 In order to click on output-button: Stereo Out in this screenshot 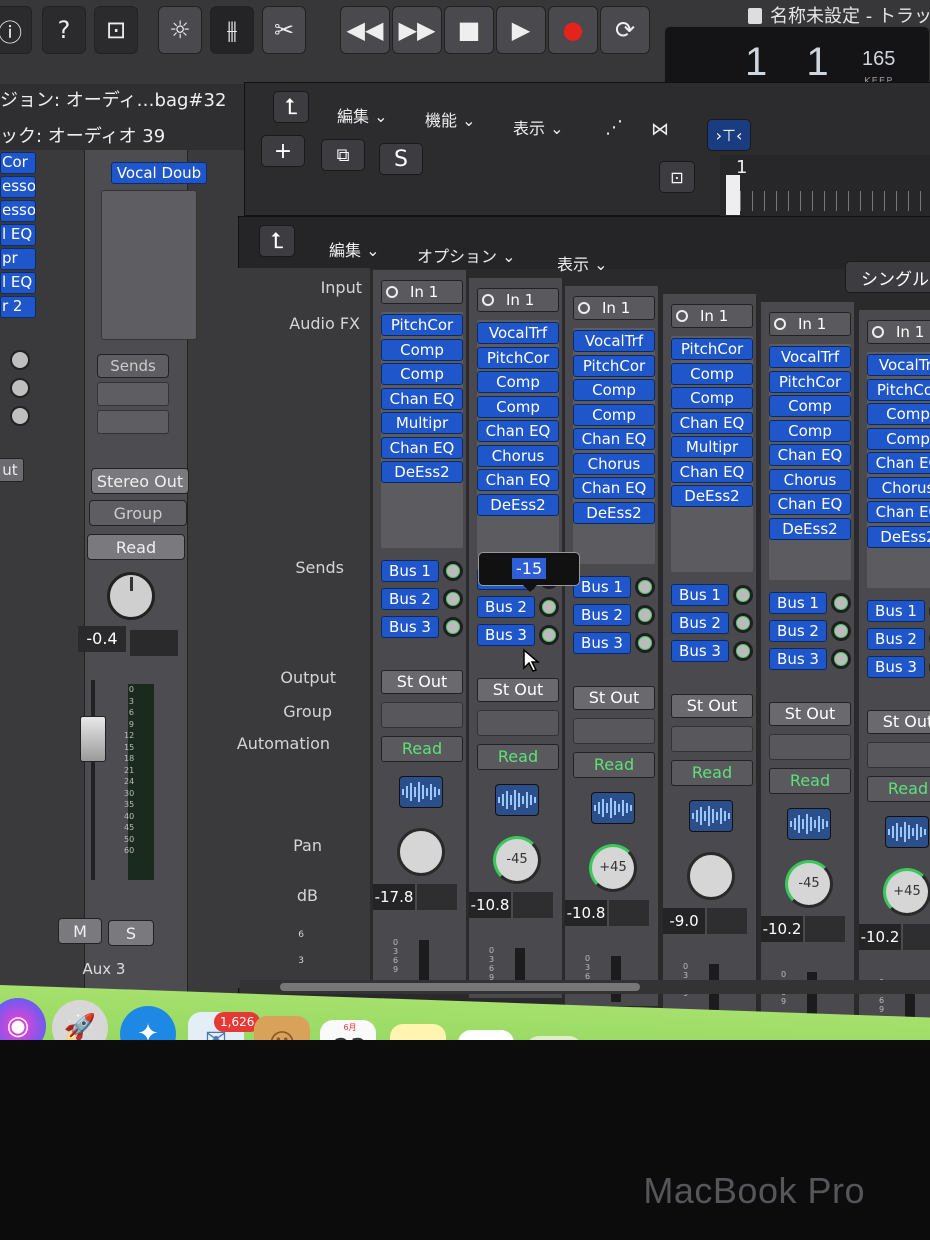, I will do `click(140, 481)`.